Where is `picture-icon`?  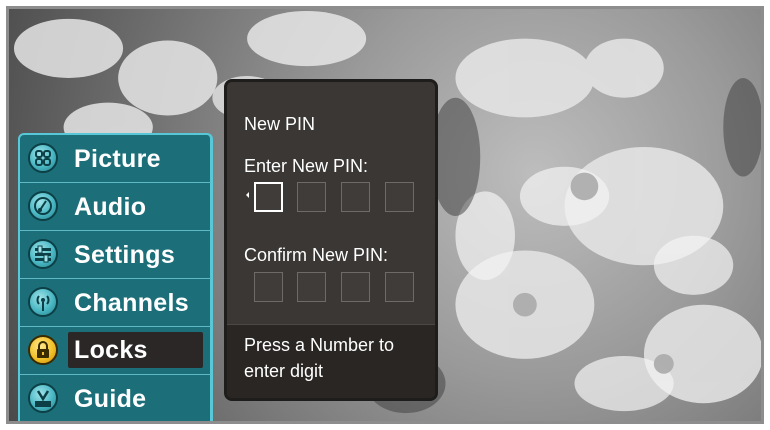 picture-icon is located at coordinates (43, 158).